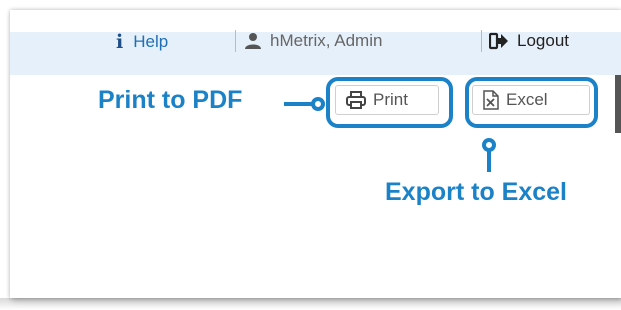  I want to click on export-to-excel-callout: Export to Excel, so click(476, 192).